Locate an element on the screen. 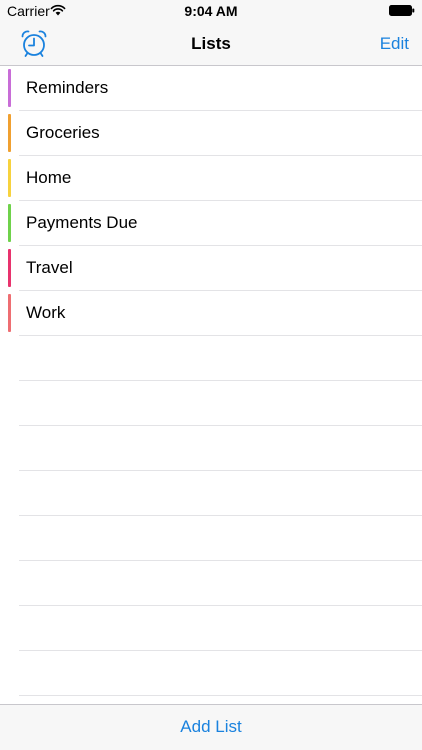 The width and height of the screenshot is (422, 750). add-list-button: Add List is located at coordinates (211, 727).